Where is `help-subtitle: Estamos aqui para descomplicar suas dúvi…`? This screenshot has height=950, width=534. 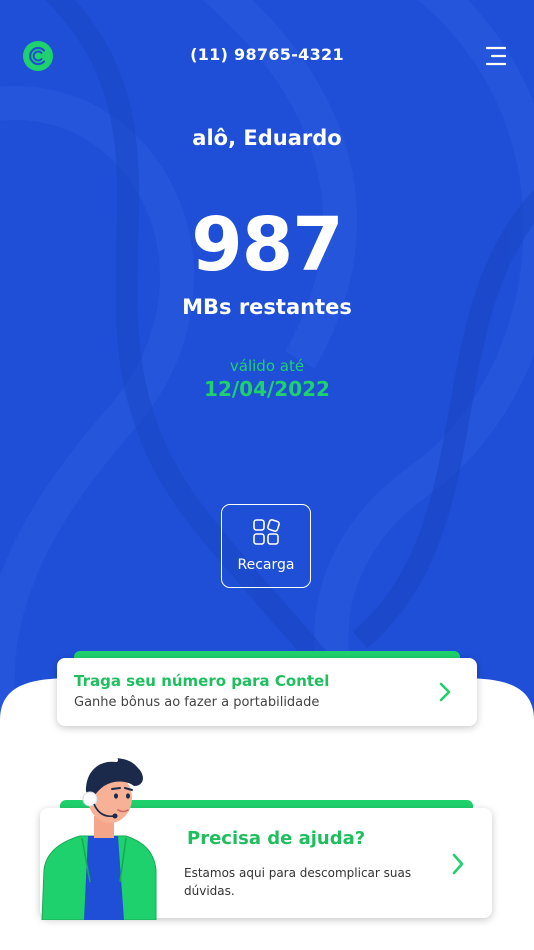
help-subtitle: Estamos aqui para descomplicar suas dúvi… is located at coordinates (298, 882).